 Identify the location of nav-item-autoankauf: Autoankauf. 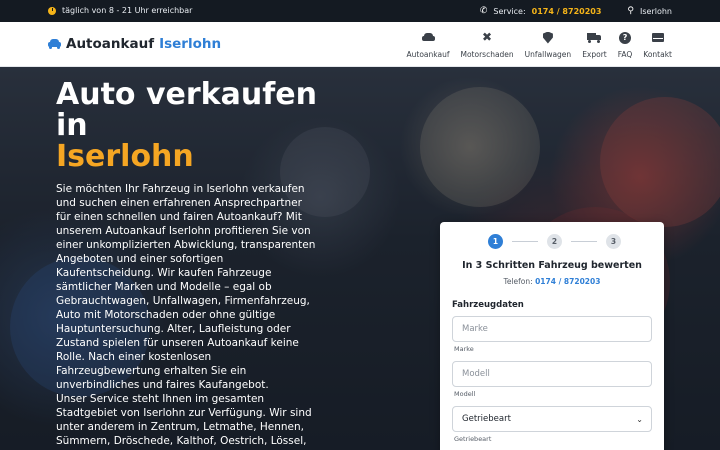
(428, 44).